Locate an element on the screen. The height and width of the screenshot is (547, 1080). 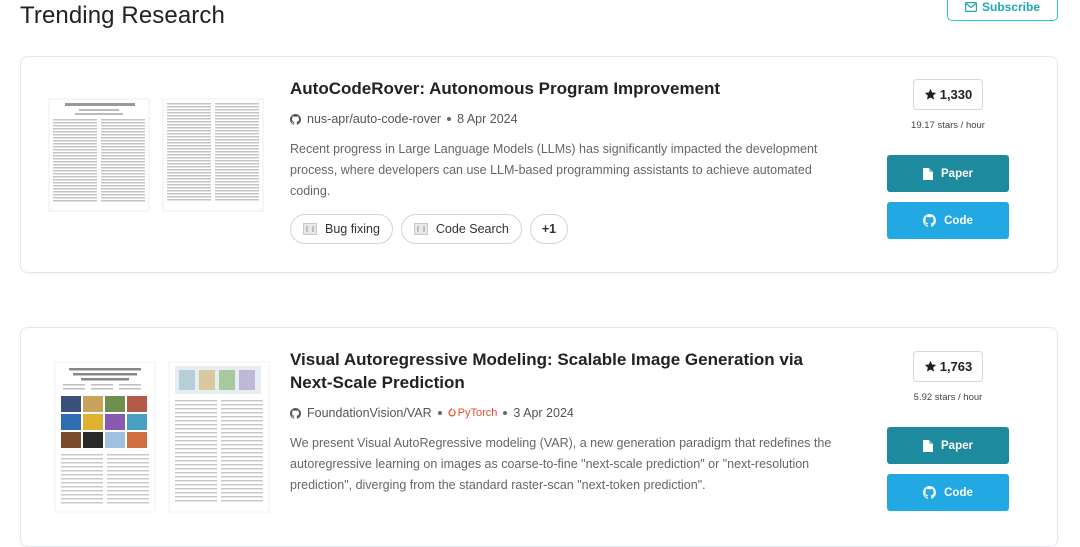
framework-label: PyTorch is located at coordinates (477, 413).